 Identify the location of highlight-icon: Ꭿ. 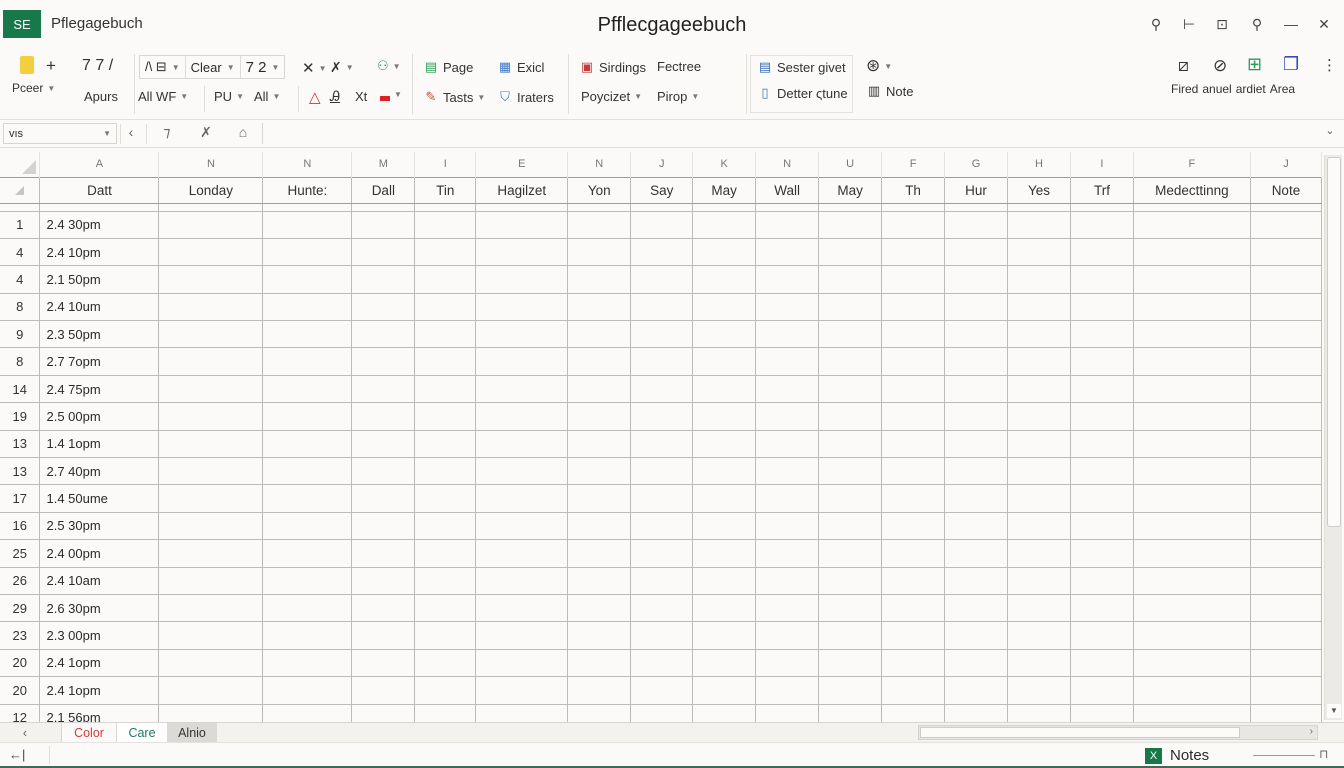
(335, 96).